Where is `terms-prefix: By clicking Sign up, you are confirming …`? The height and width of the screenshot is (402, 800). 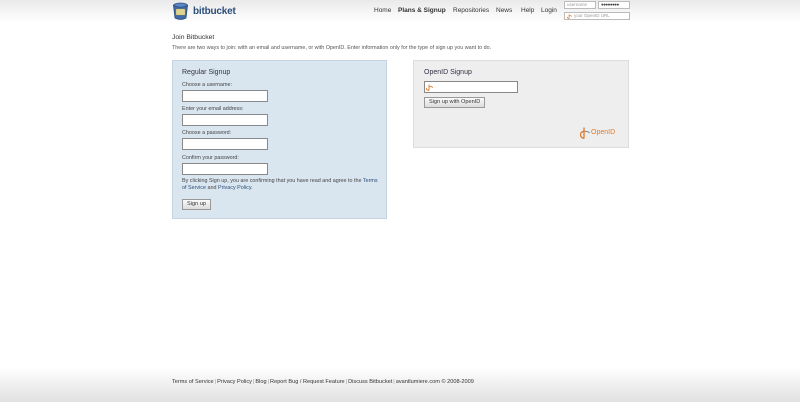
terms-prefix: By clicking Sign up, you are confirming … is located at coordinates (272, 181).